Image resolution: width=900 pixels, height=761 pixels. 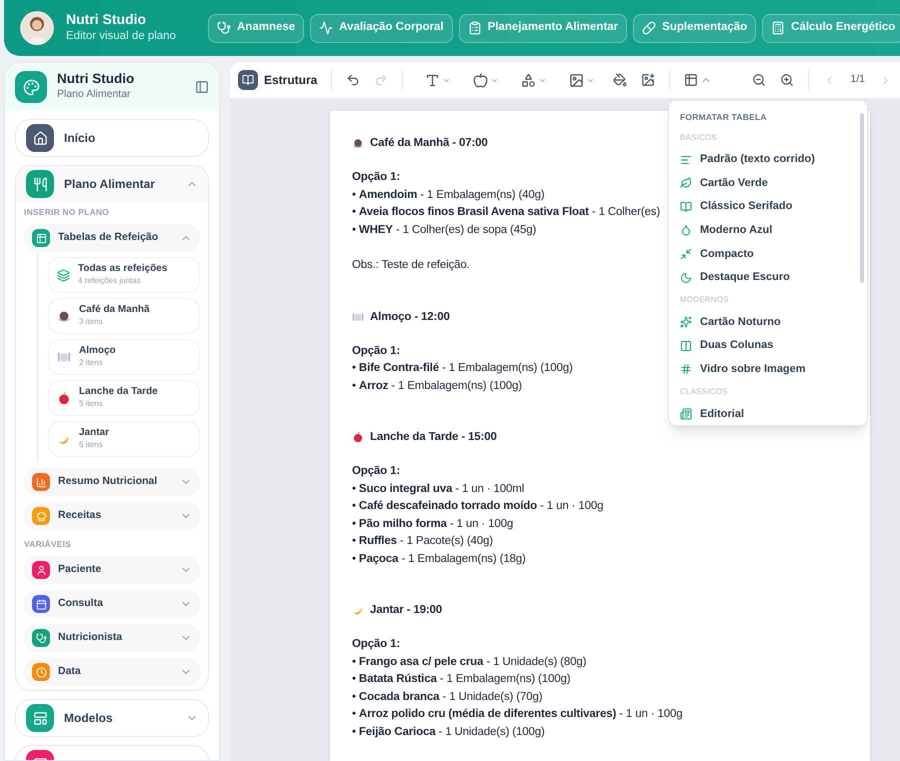 I want to click on meal-table-card: Todas as refeições 4 refeições juntas, so click(x=124, y=275).